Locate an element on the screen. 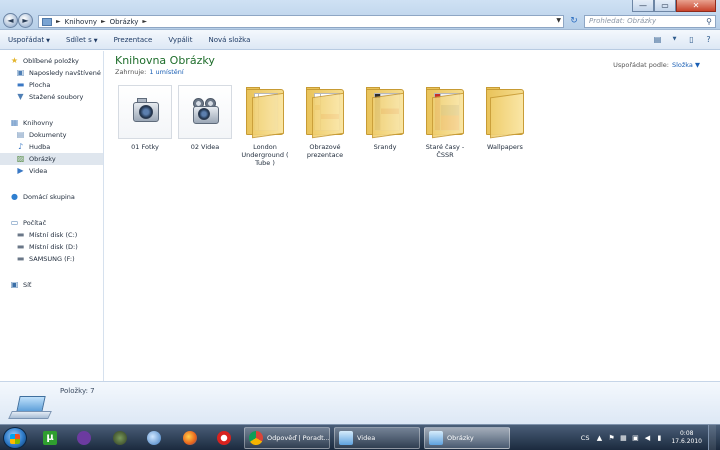 The width and height of the screenshot is (720, 450). firefox-icon is located at coordinates (190, 438).